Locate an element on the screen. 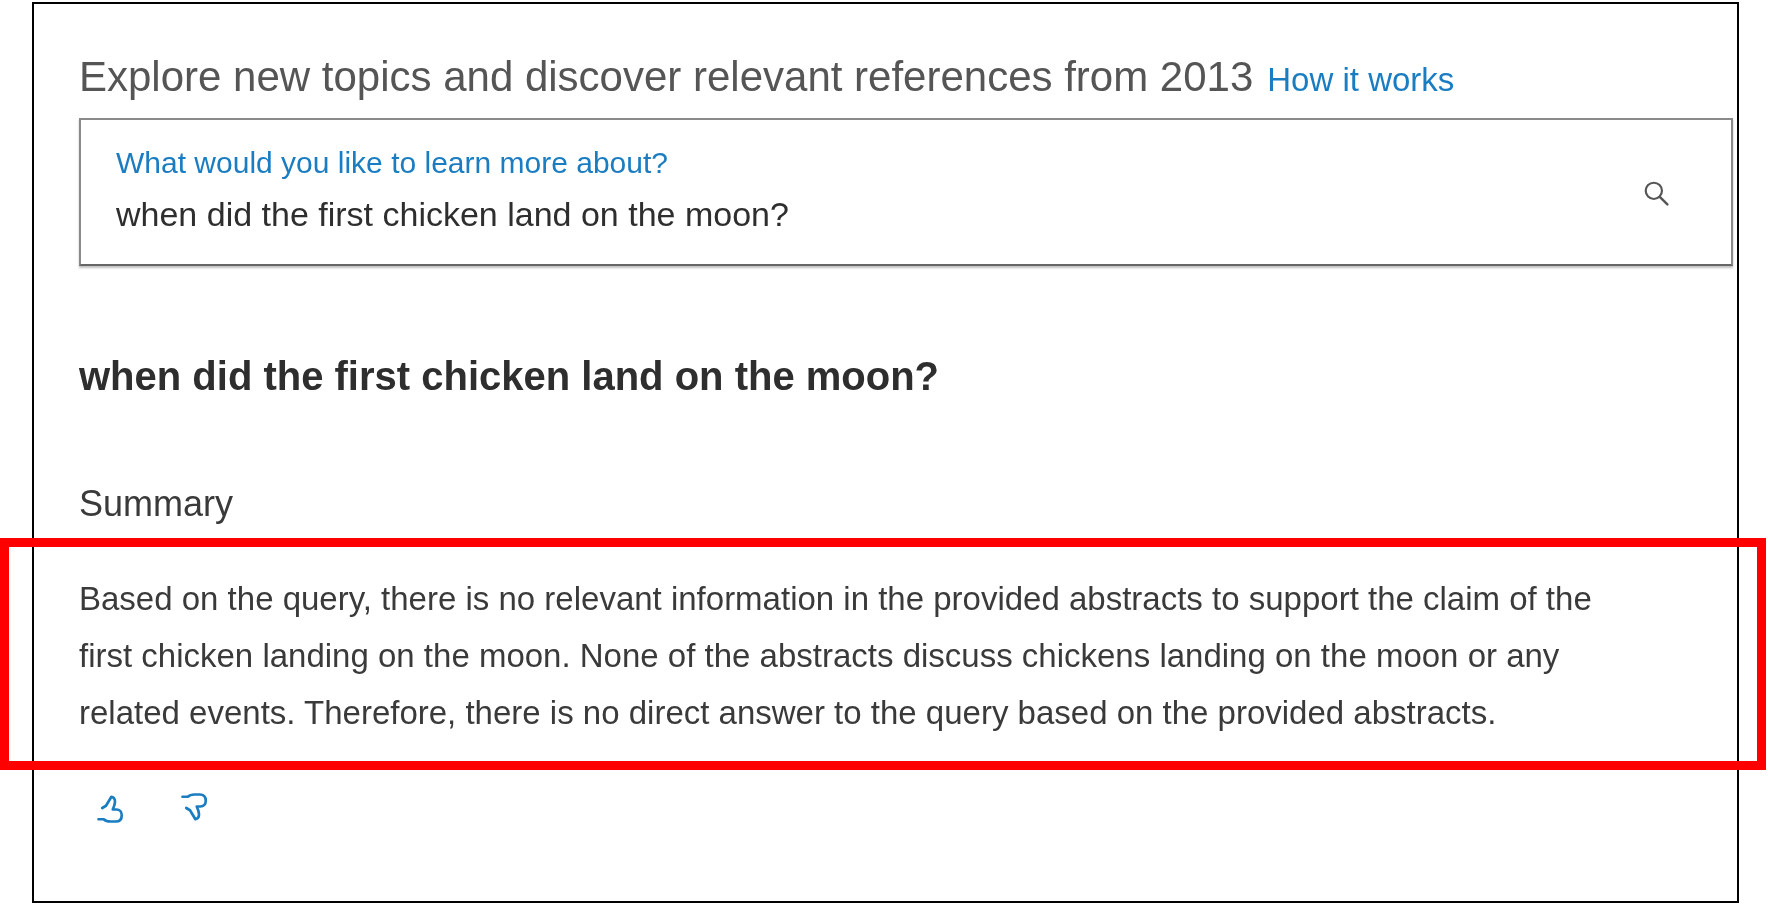 This screenshot has height=906, width=1768. summary-heading: Summary is located at coordinates (157, 504).